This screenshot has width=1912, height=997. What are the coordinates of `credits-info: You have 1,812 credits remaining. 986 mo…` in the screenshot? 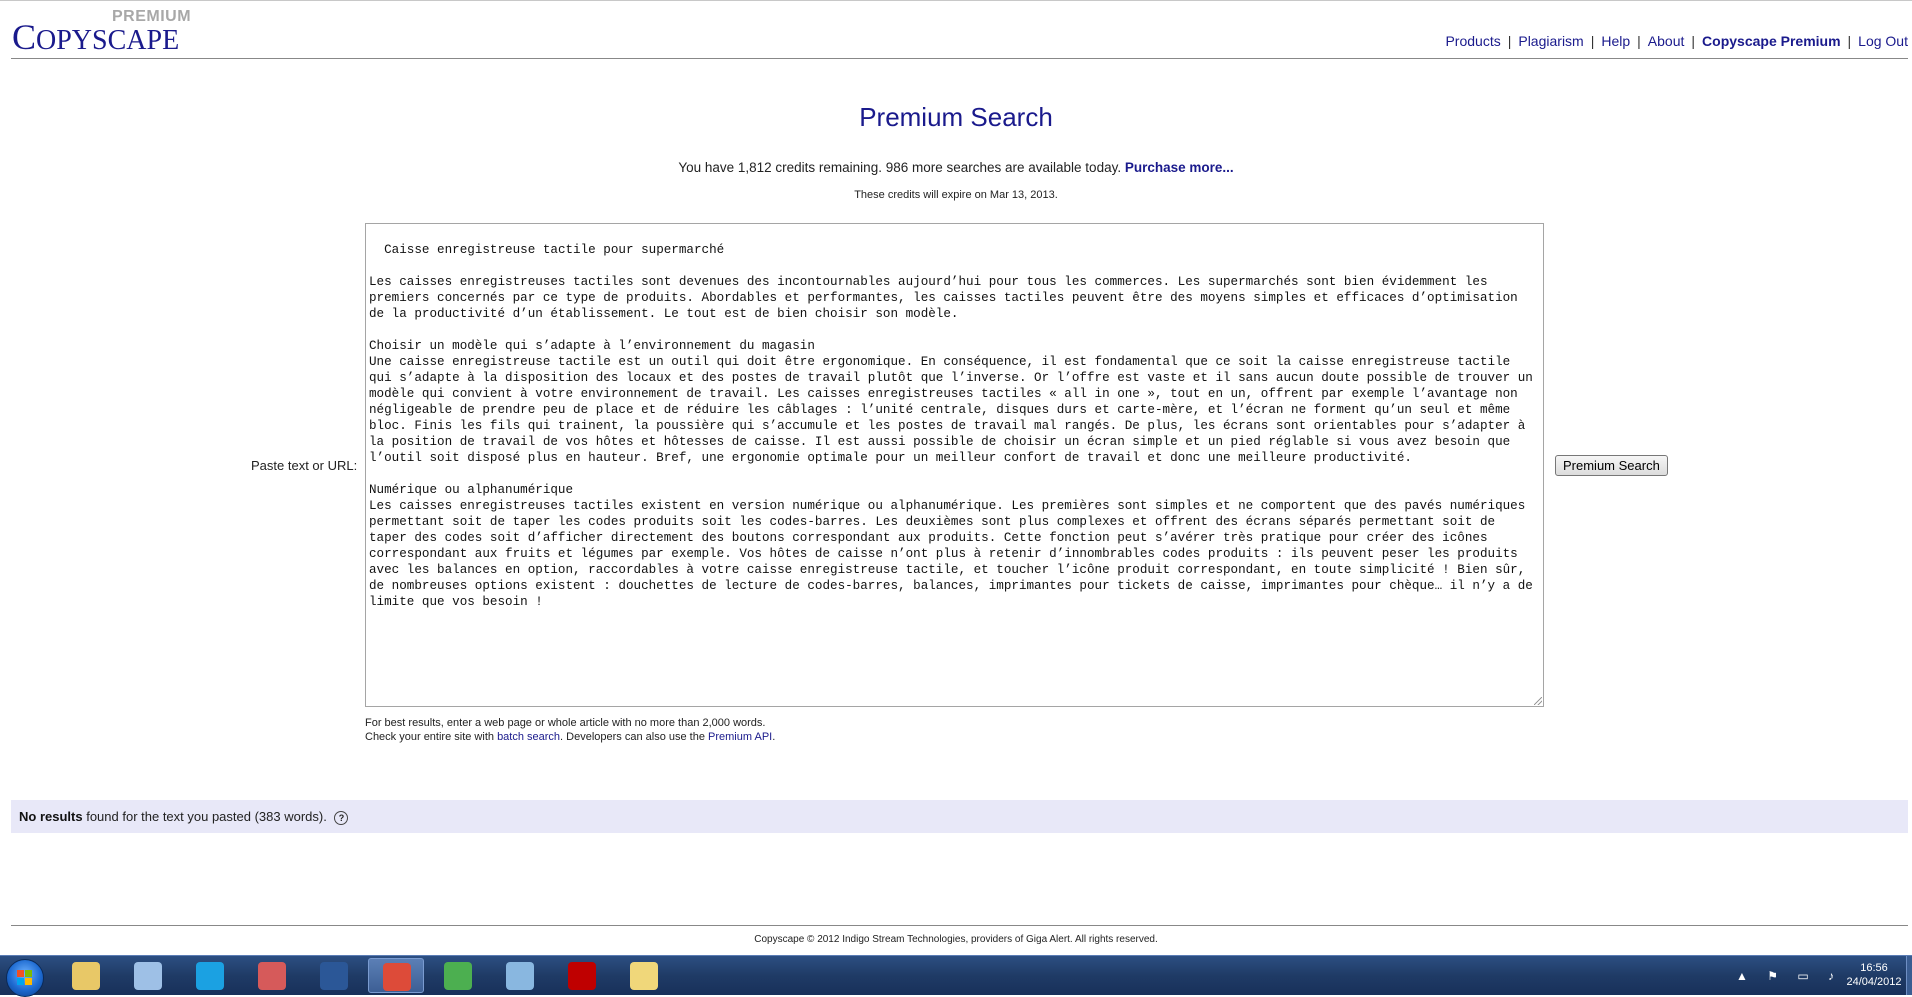 It's located at (956, 167).